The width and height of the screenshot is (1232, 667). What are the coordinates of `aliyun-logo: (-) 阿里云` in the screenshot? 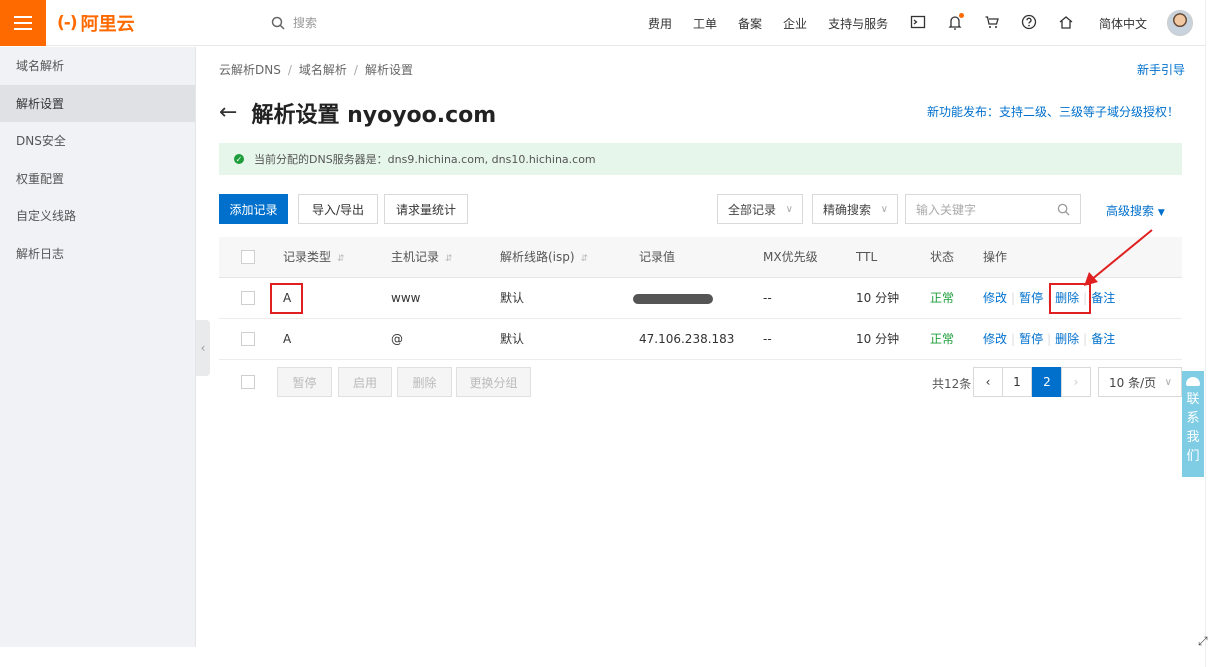 It's located at (96, 23).